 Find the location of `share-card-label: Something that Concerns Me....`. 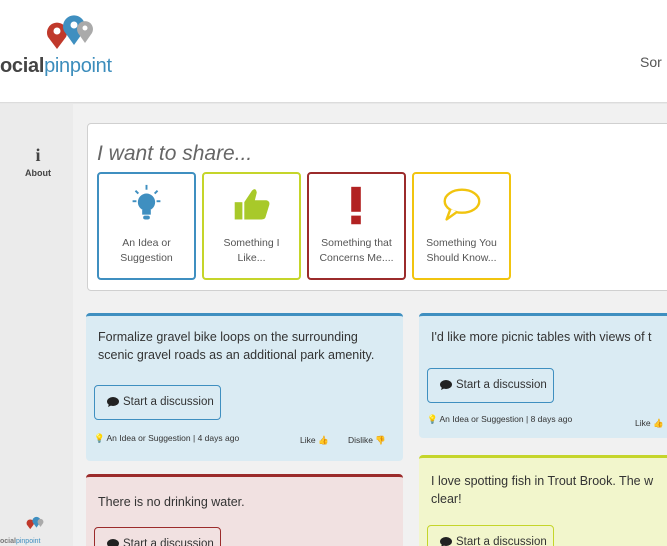

share-card-label: Something that Concerns Me.... is located at coordinates (356, 250).